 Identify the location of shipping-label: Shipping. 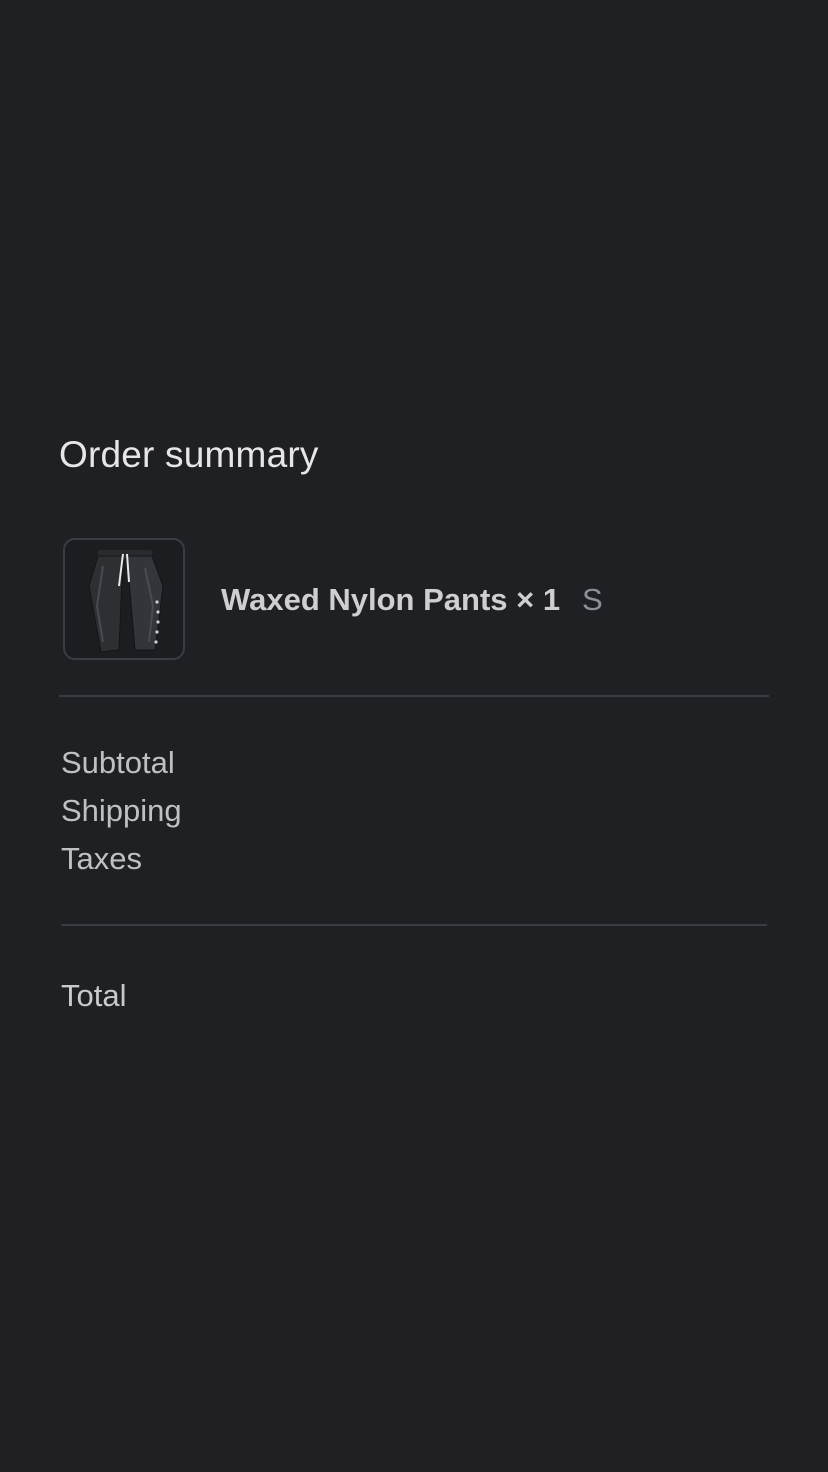
(121, 810).